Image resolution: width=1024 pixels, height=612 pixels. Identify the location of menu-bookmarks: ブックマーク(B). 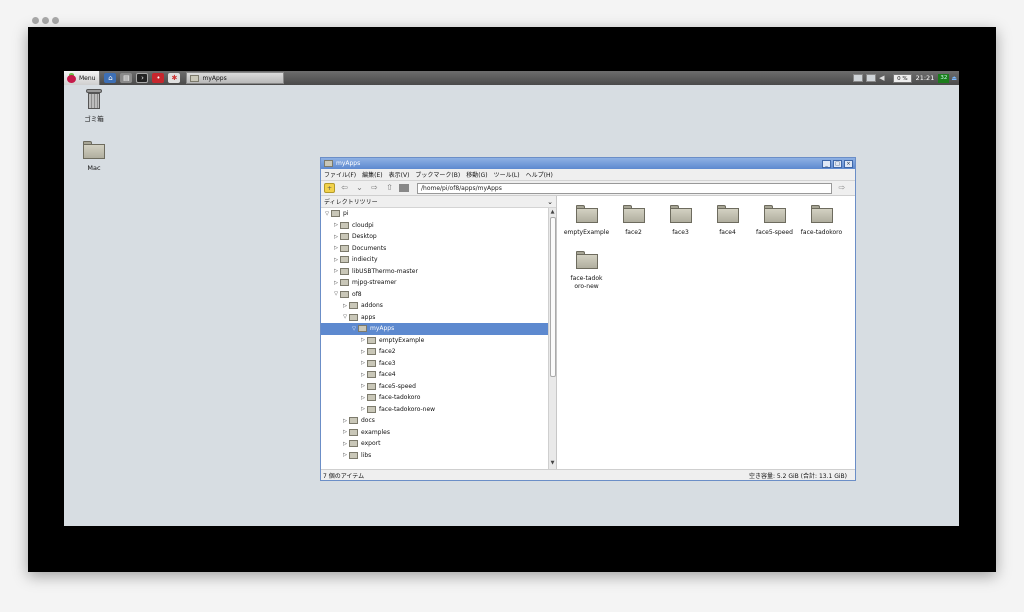
(437, 174).